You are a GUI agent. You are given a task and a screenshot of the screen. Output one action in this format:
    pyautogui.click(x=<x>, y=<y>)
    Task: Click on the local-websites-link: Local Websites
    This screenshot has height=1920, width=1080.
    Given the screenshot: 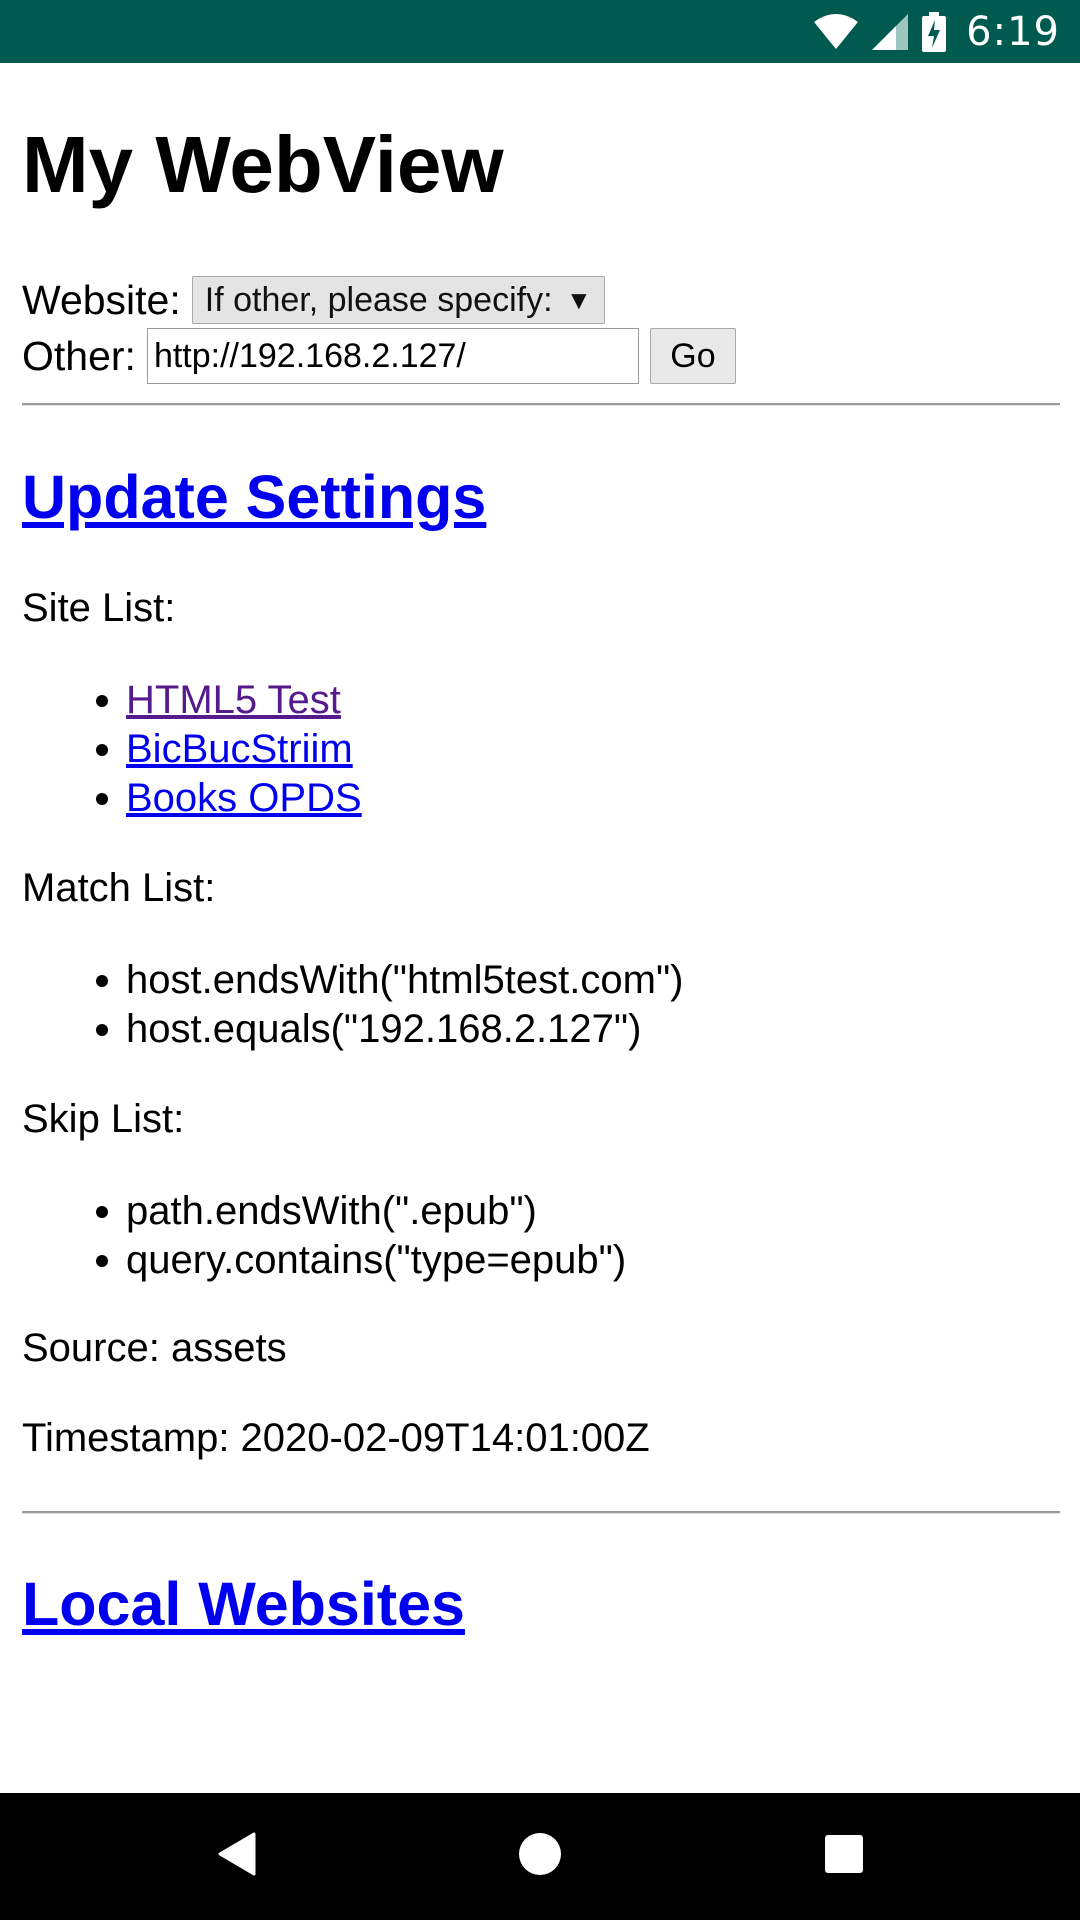 What is the action you would take?
    pyautogui.click(x=243, y=1604)
    